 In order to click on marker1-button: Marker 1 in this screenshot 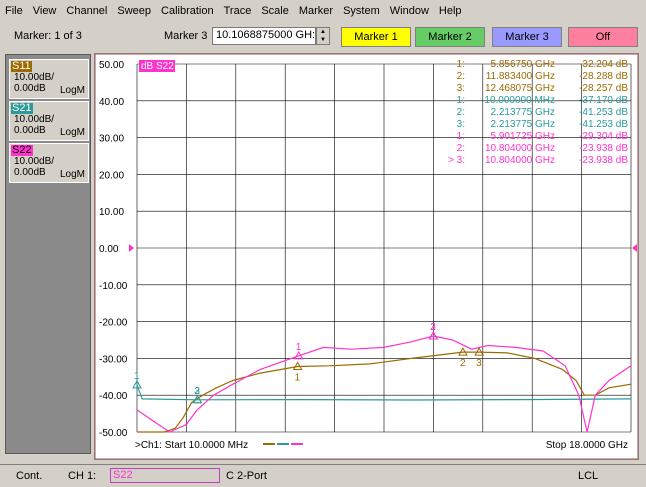, I will do `click(376, 37)`.